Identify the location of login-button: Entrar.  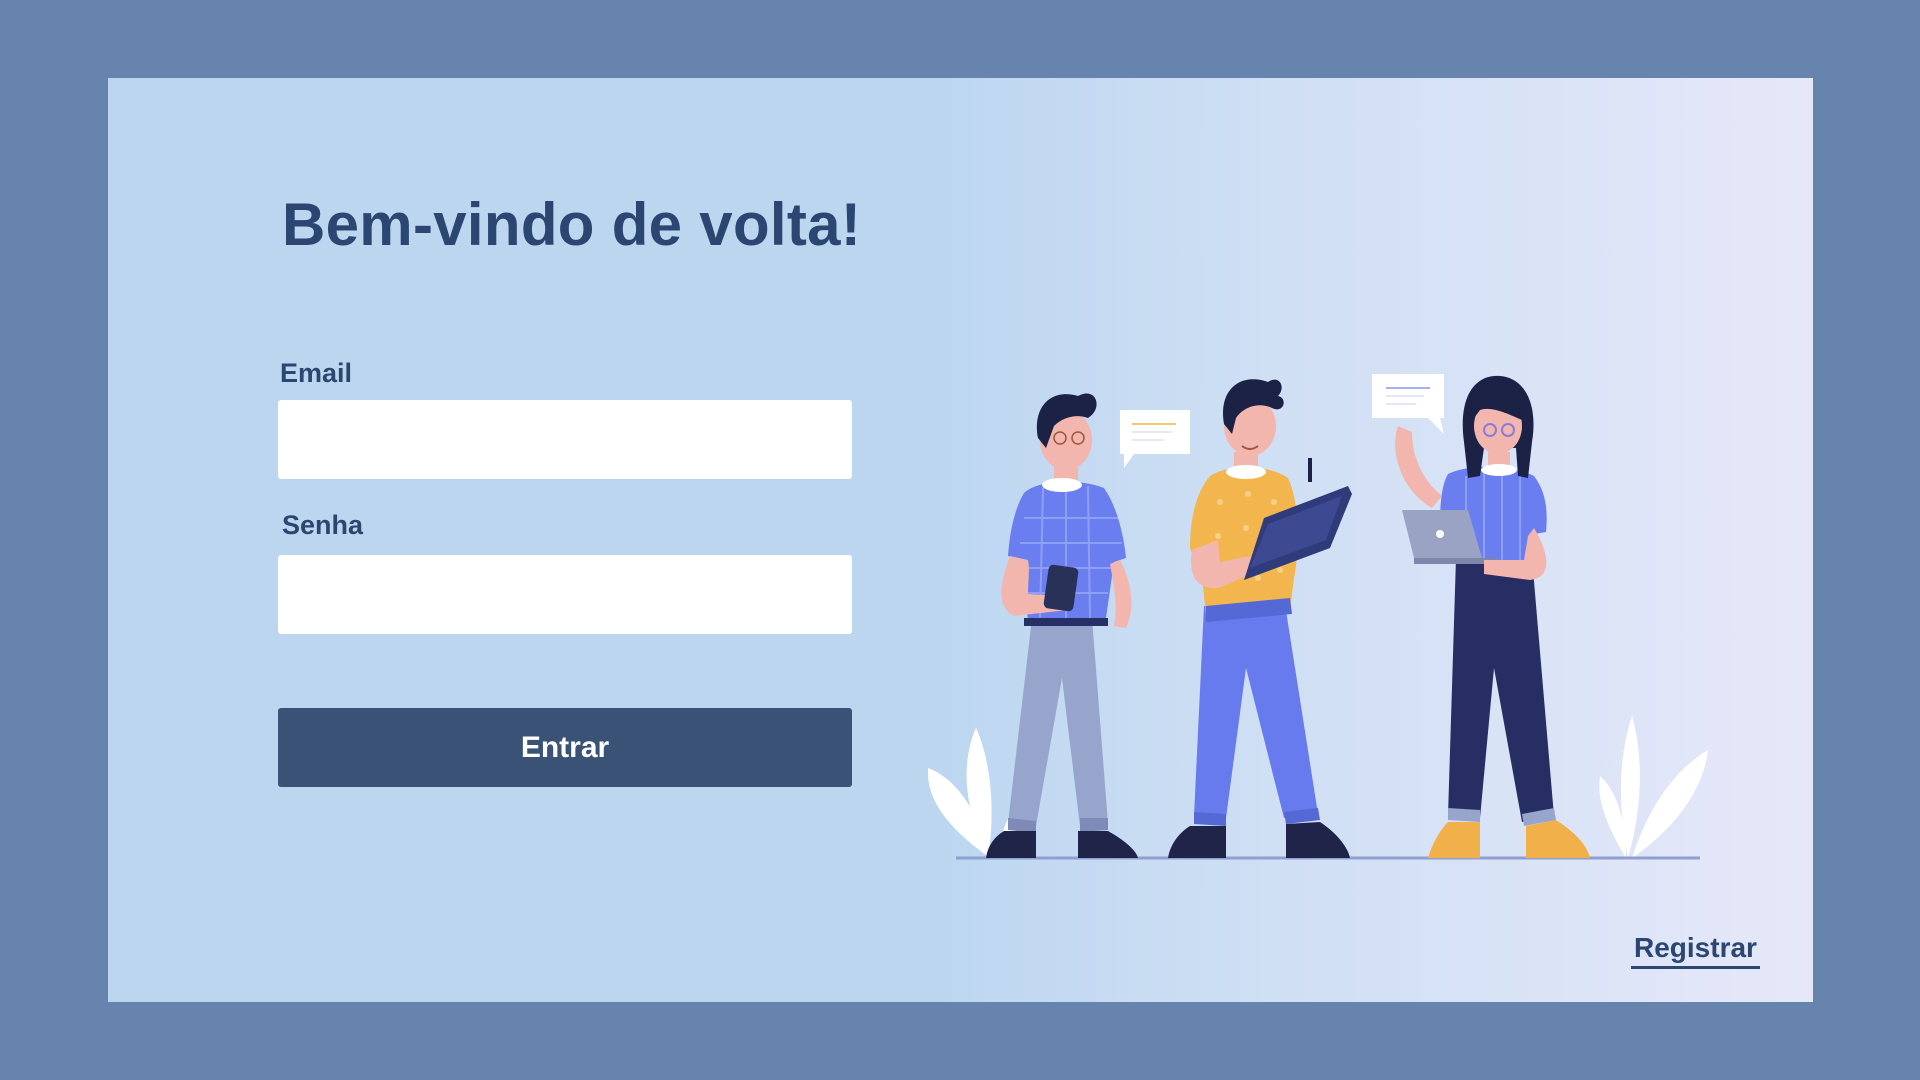
(565, 747).